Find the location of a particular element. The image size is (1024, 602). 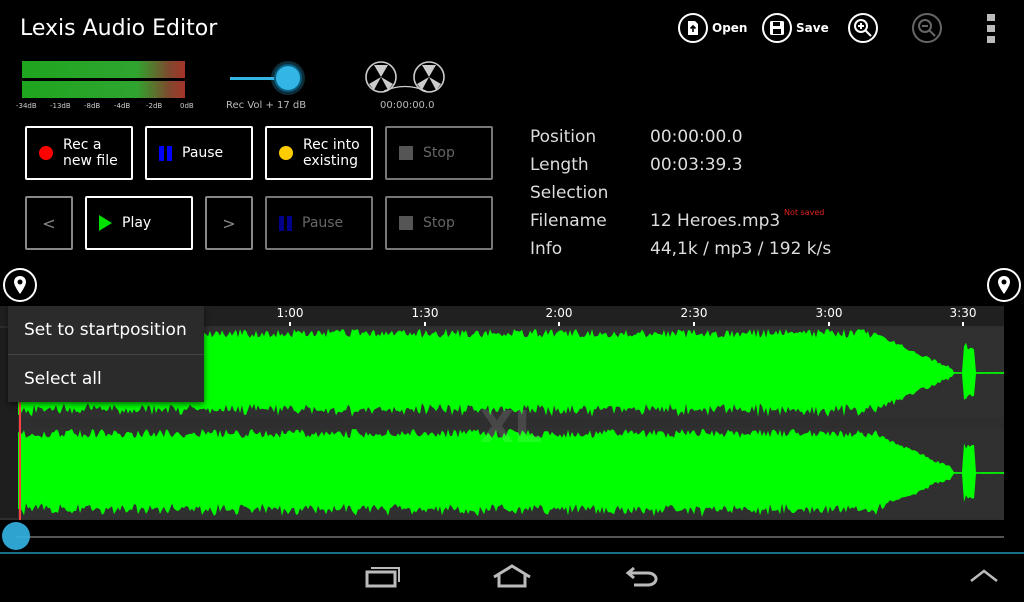

stop-play-button: Stop is located at coordinates (439, 223).